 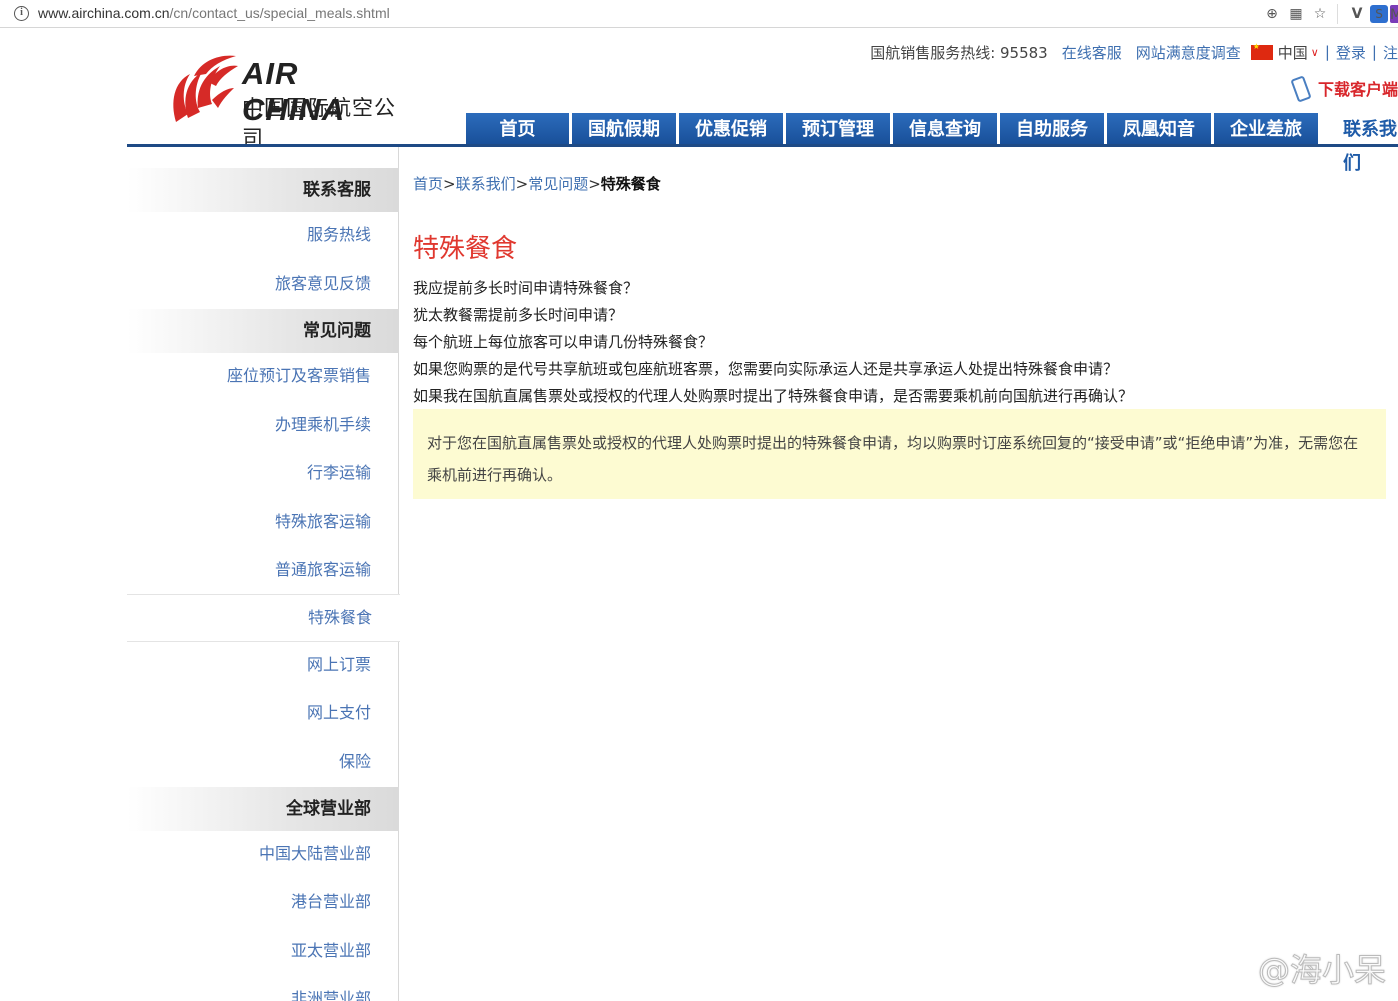 What do you see at coordinates (1266, 130) in the screenshot?
I see `nav-corporate-travel: 企业差旅` at bounding box center [1266, 130].